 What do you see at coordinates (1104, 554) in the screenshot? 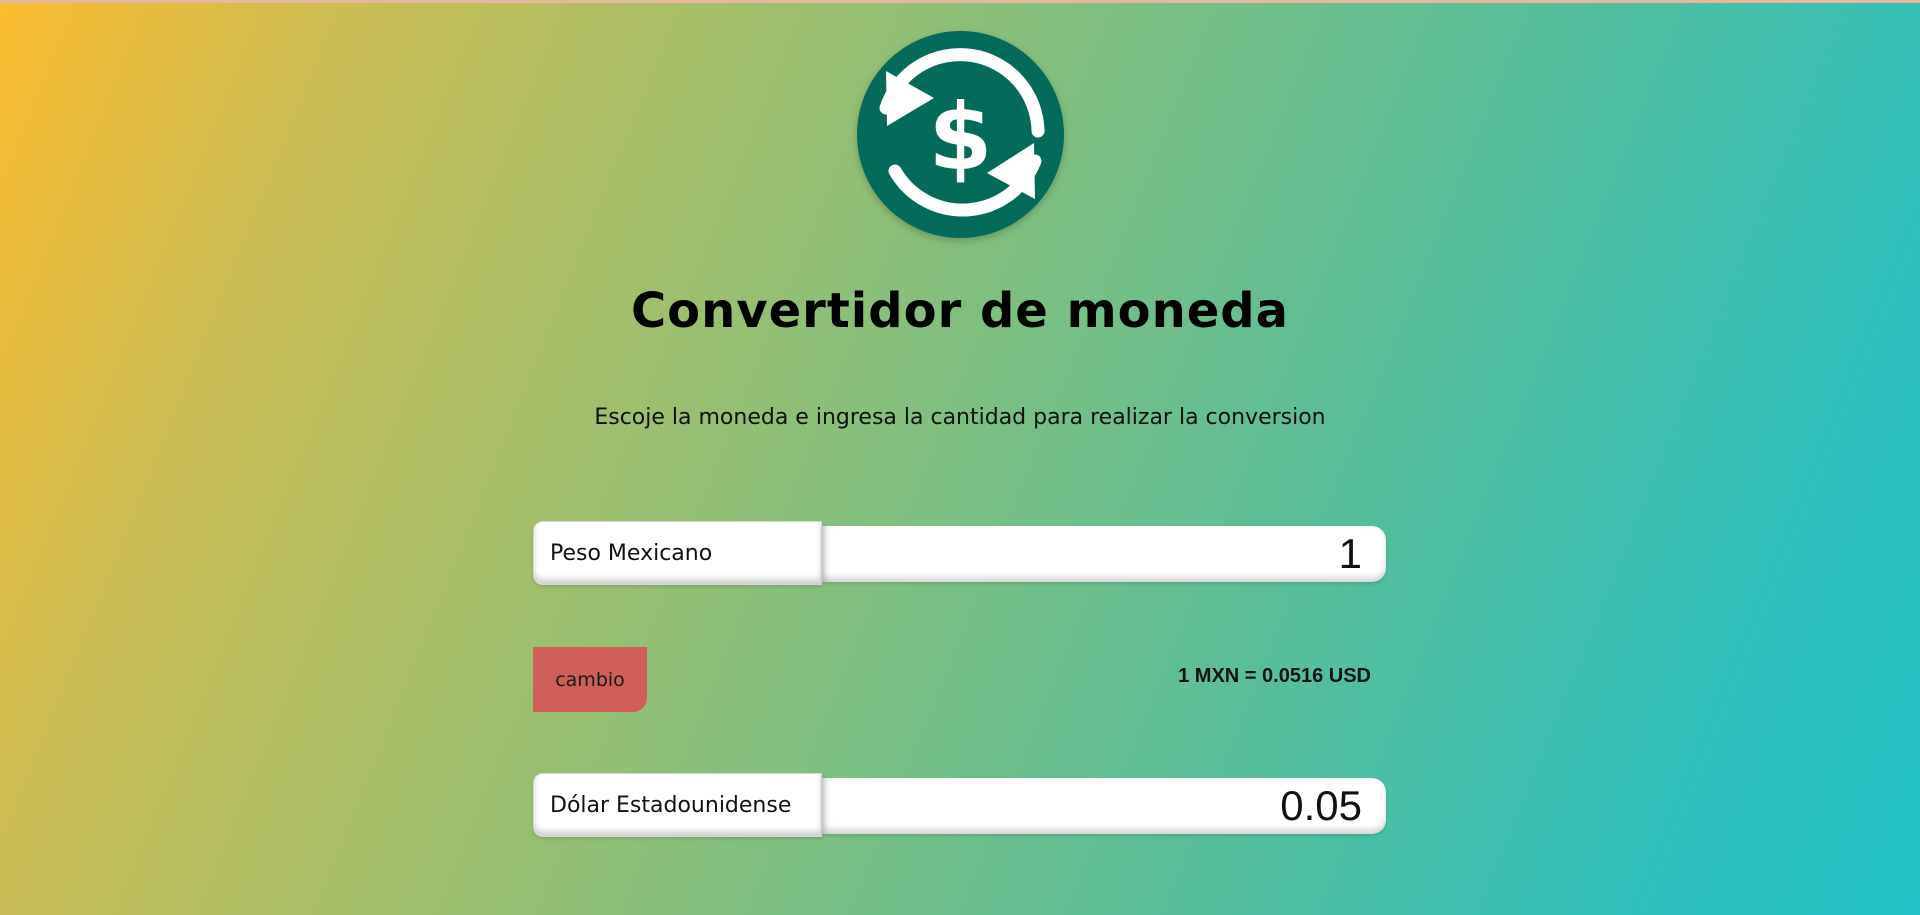
I see `from-amount-input` at bounding box center [1104, 554].